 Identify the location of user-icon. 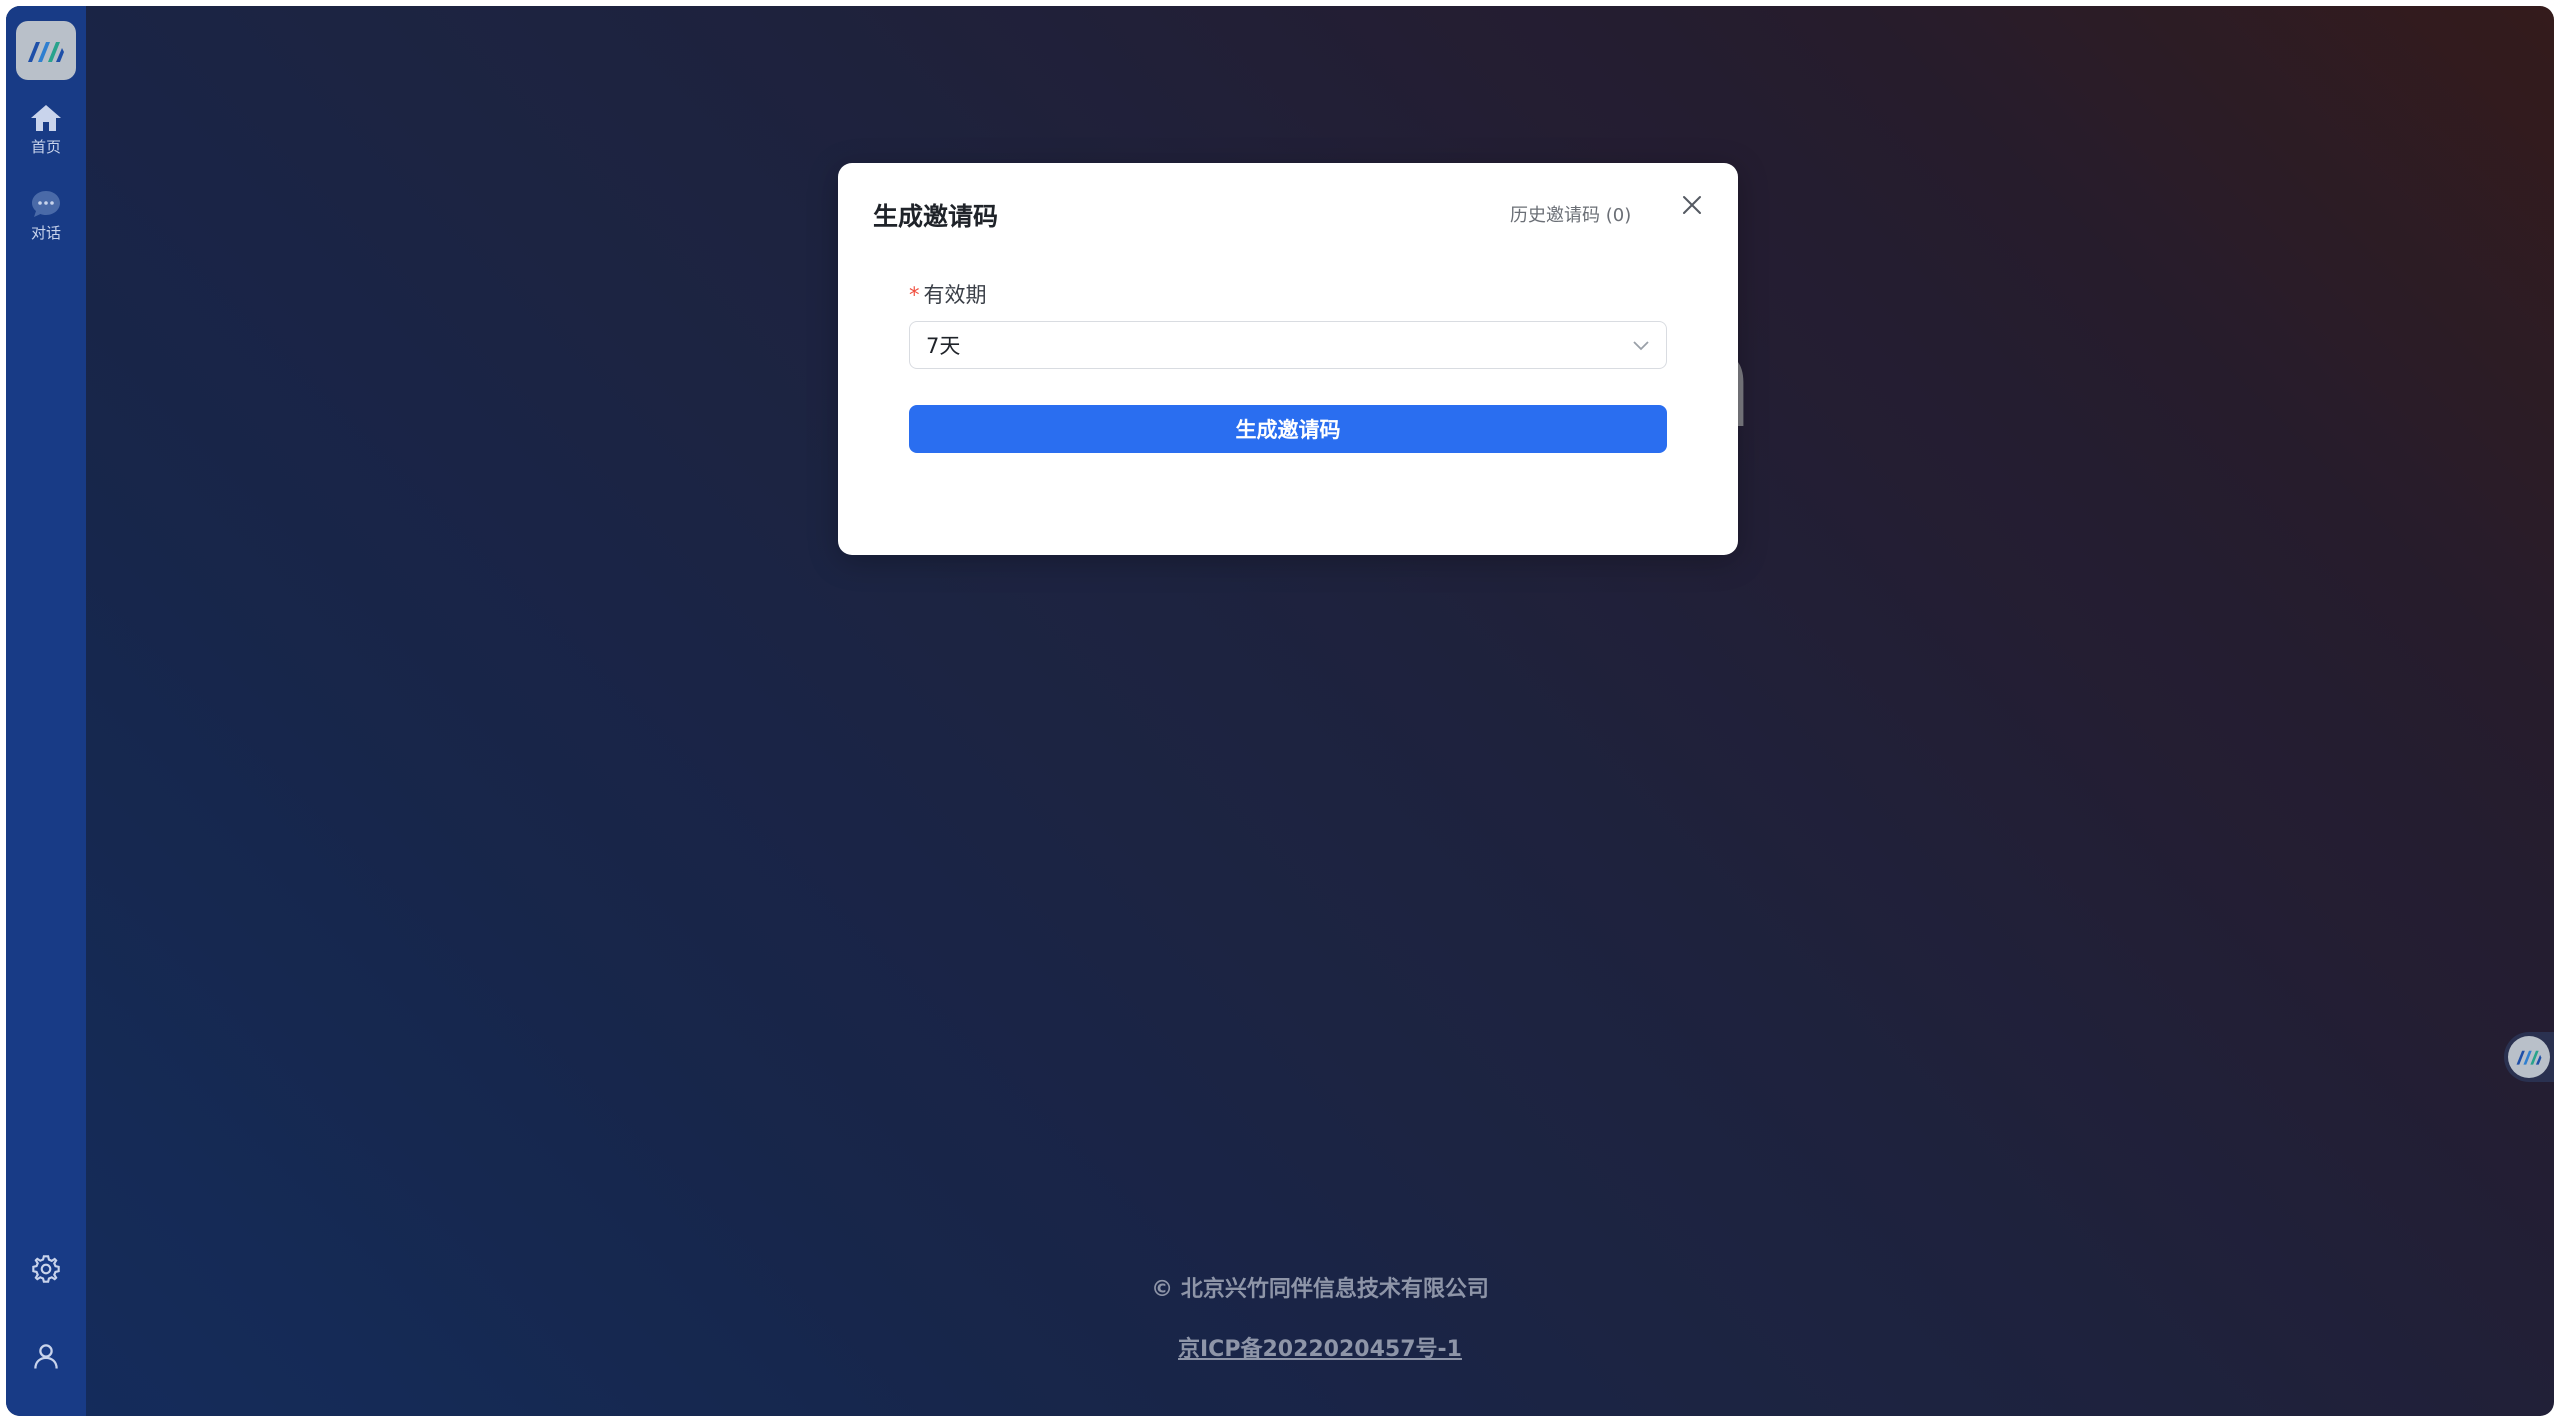
(46, 1356).